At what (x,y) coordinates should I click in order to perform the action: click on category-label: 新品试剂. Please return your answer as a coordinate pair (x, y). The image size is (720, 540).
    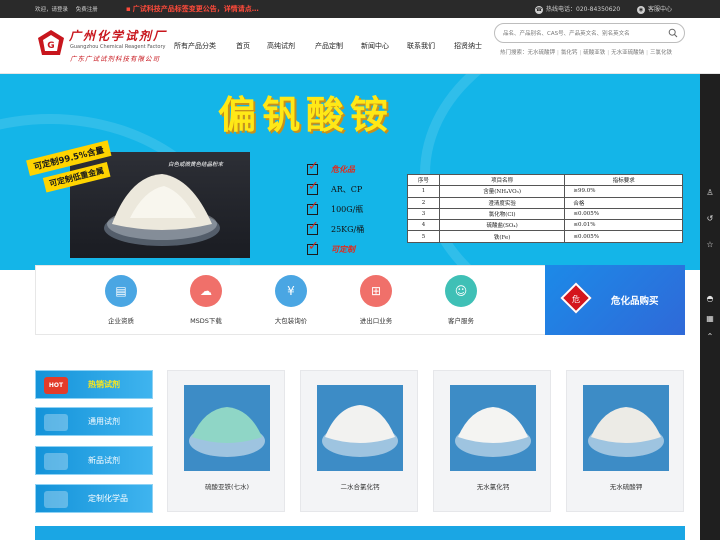
    Looking at the image, I should click on (104, 460).